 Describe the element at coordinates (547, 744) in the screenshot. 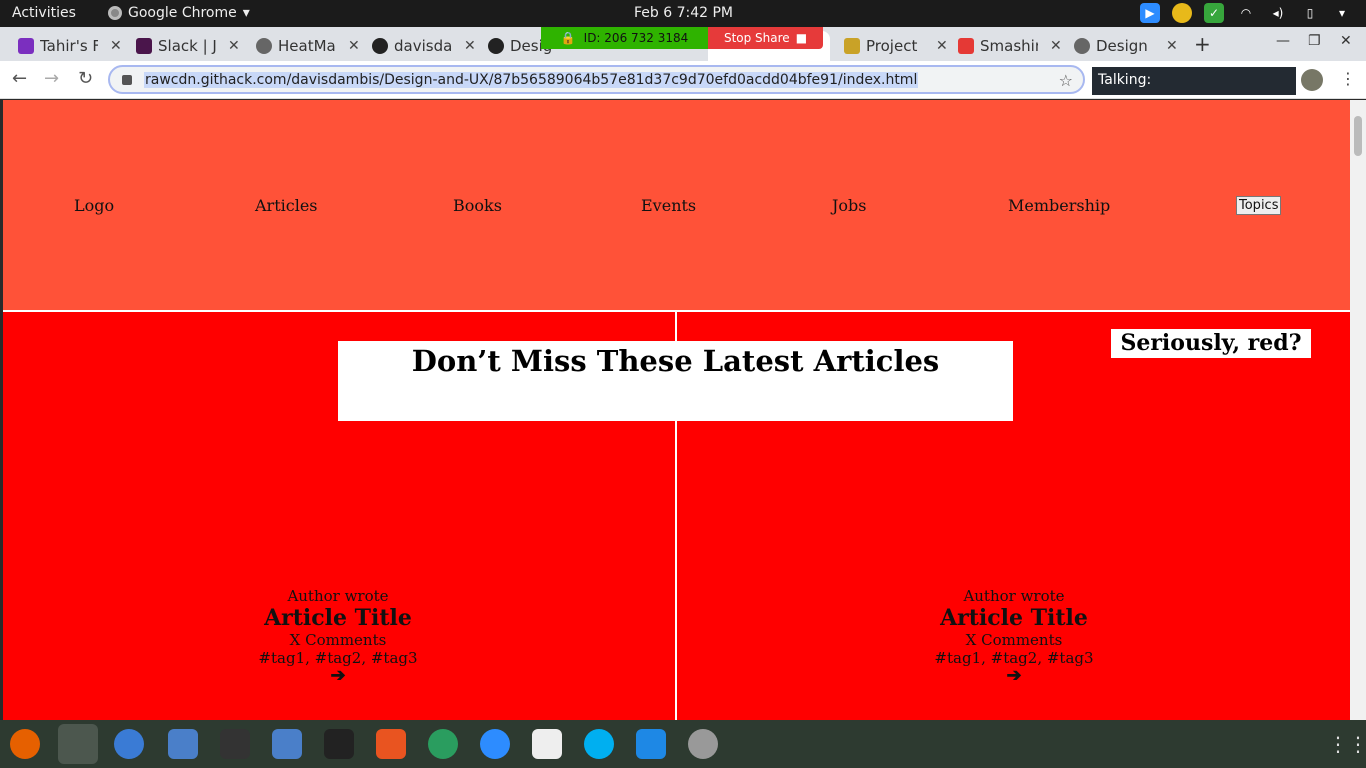

I see `text-editor-icon` at that location.